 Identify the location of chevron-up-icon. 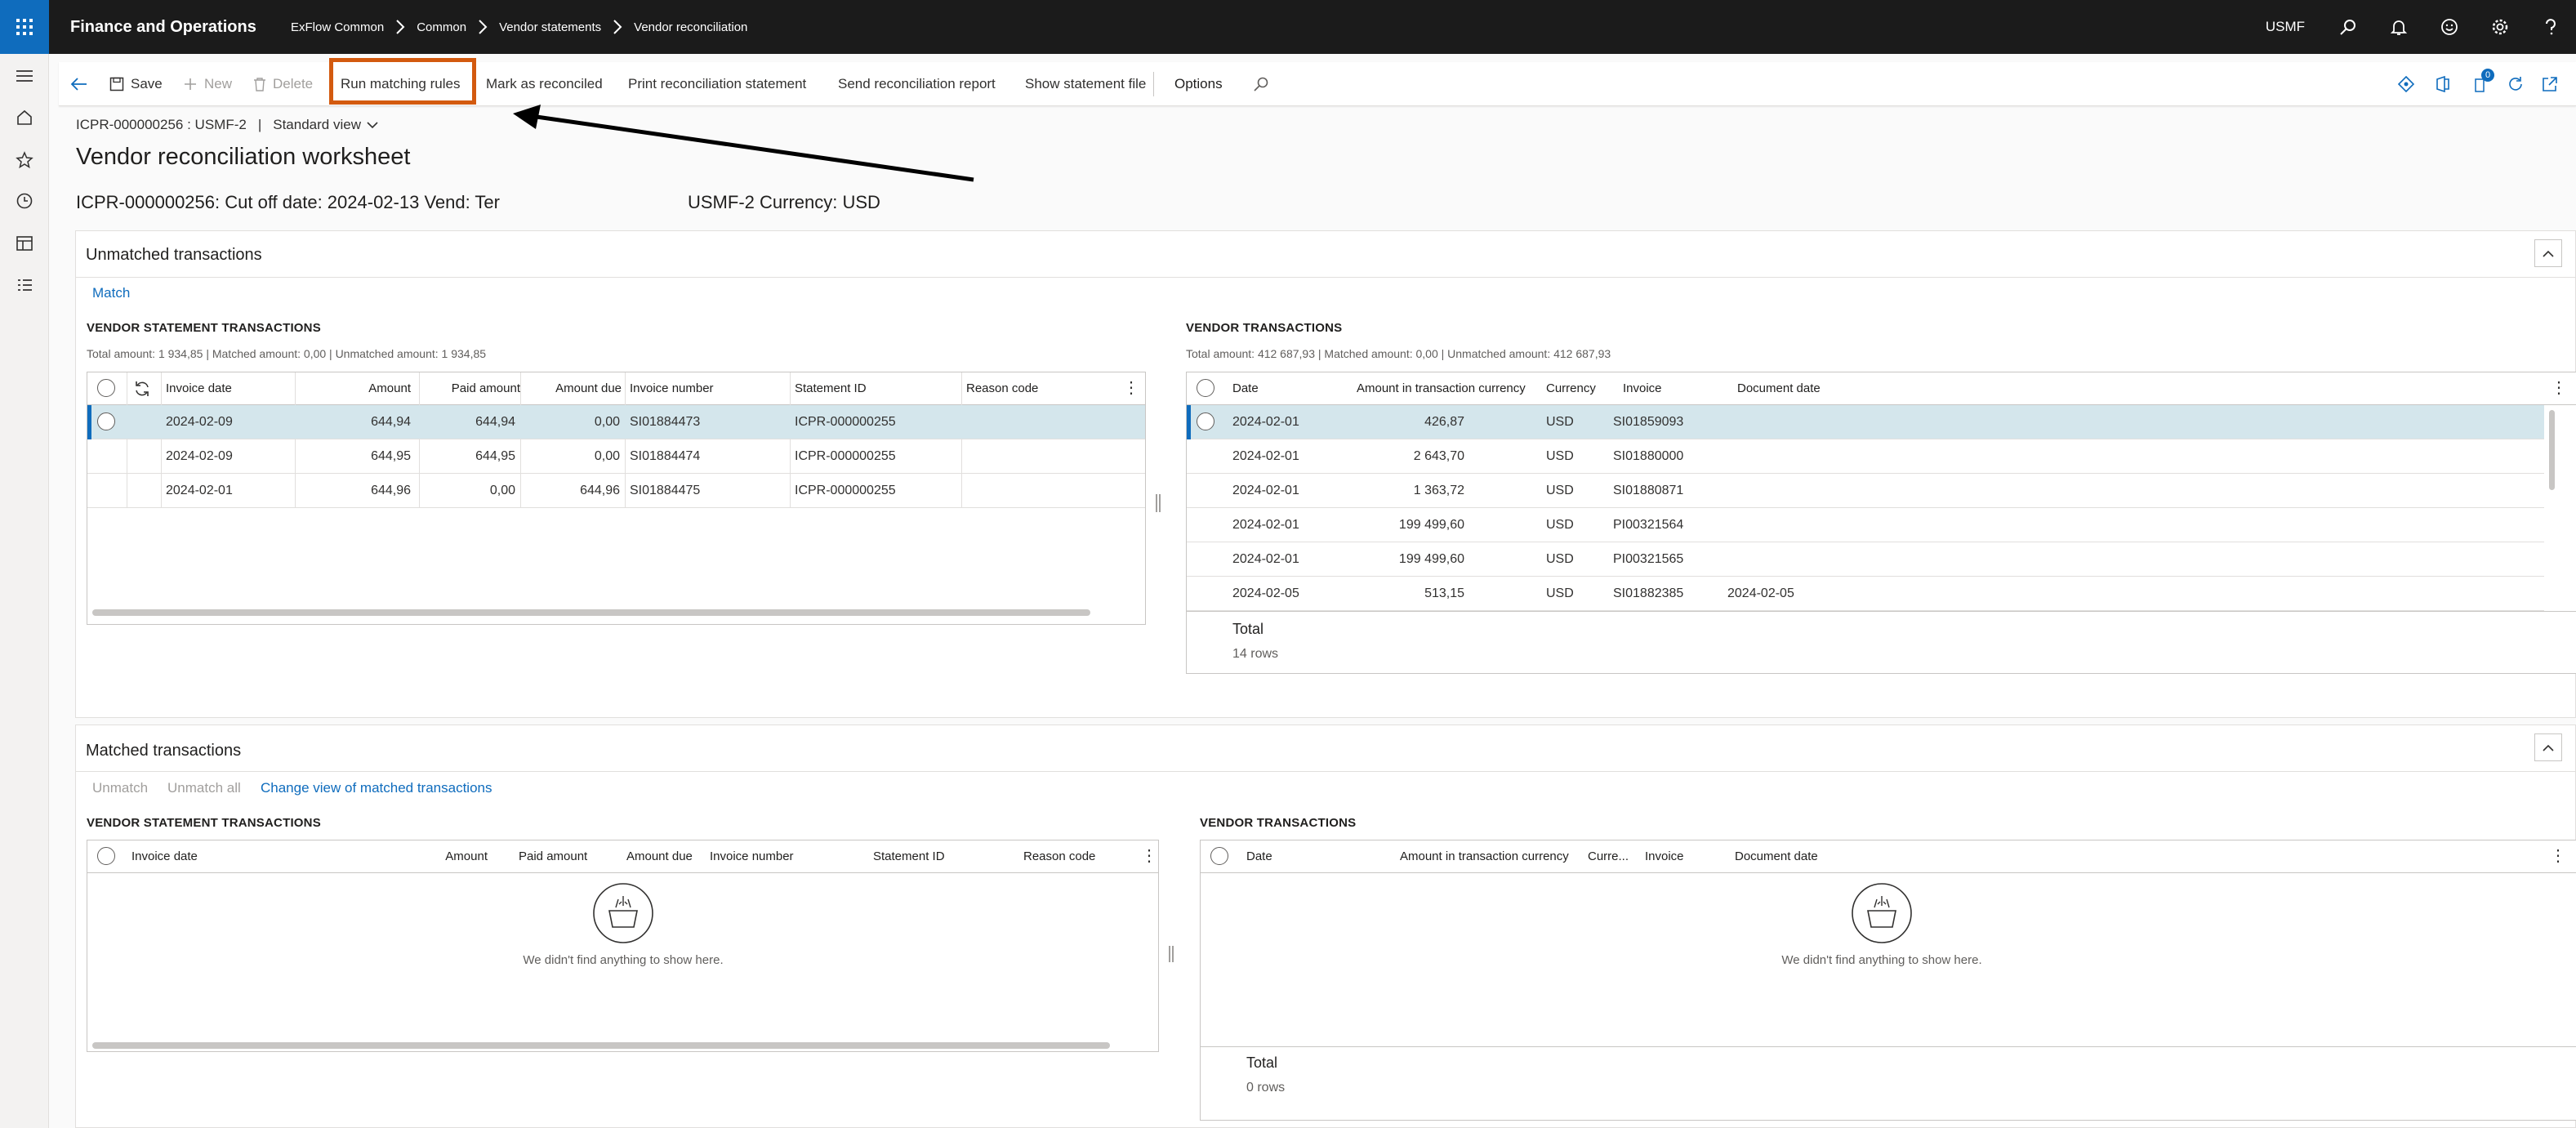
(2548, 747).